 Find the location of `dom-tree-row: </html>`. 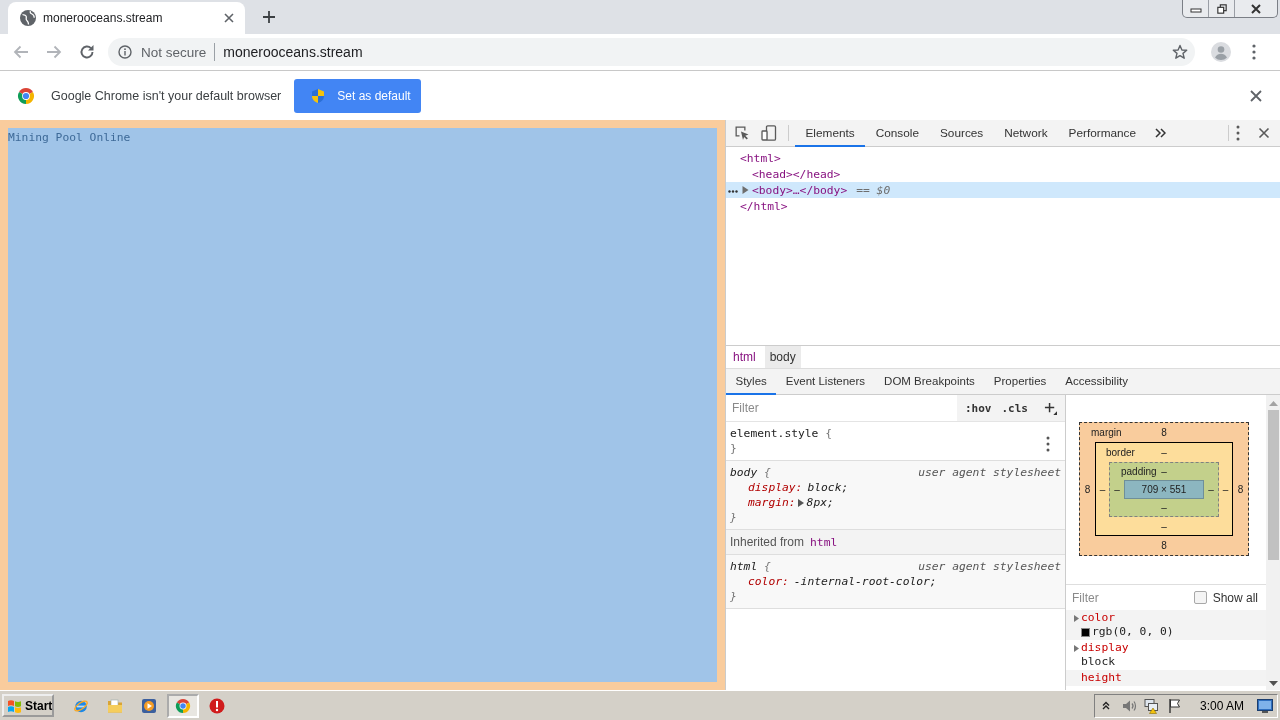

dom-tree-row: </html> is located at coordinates (1003, 206).